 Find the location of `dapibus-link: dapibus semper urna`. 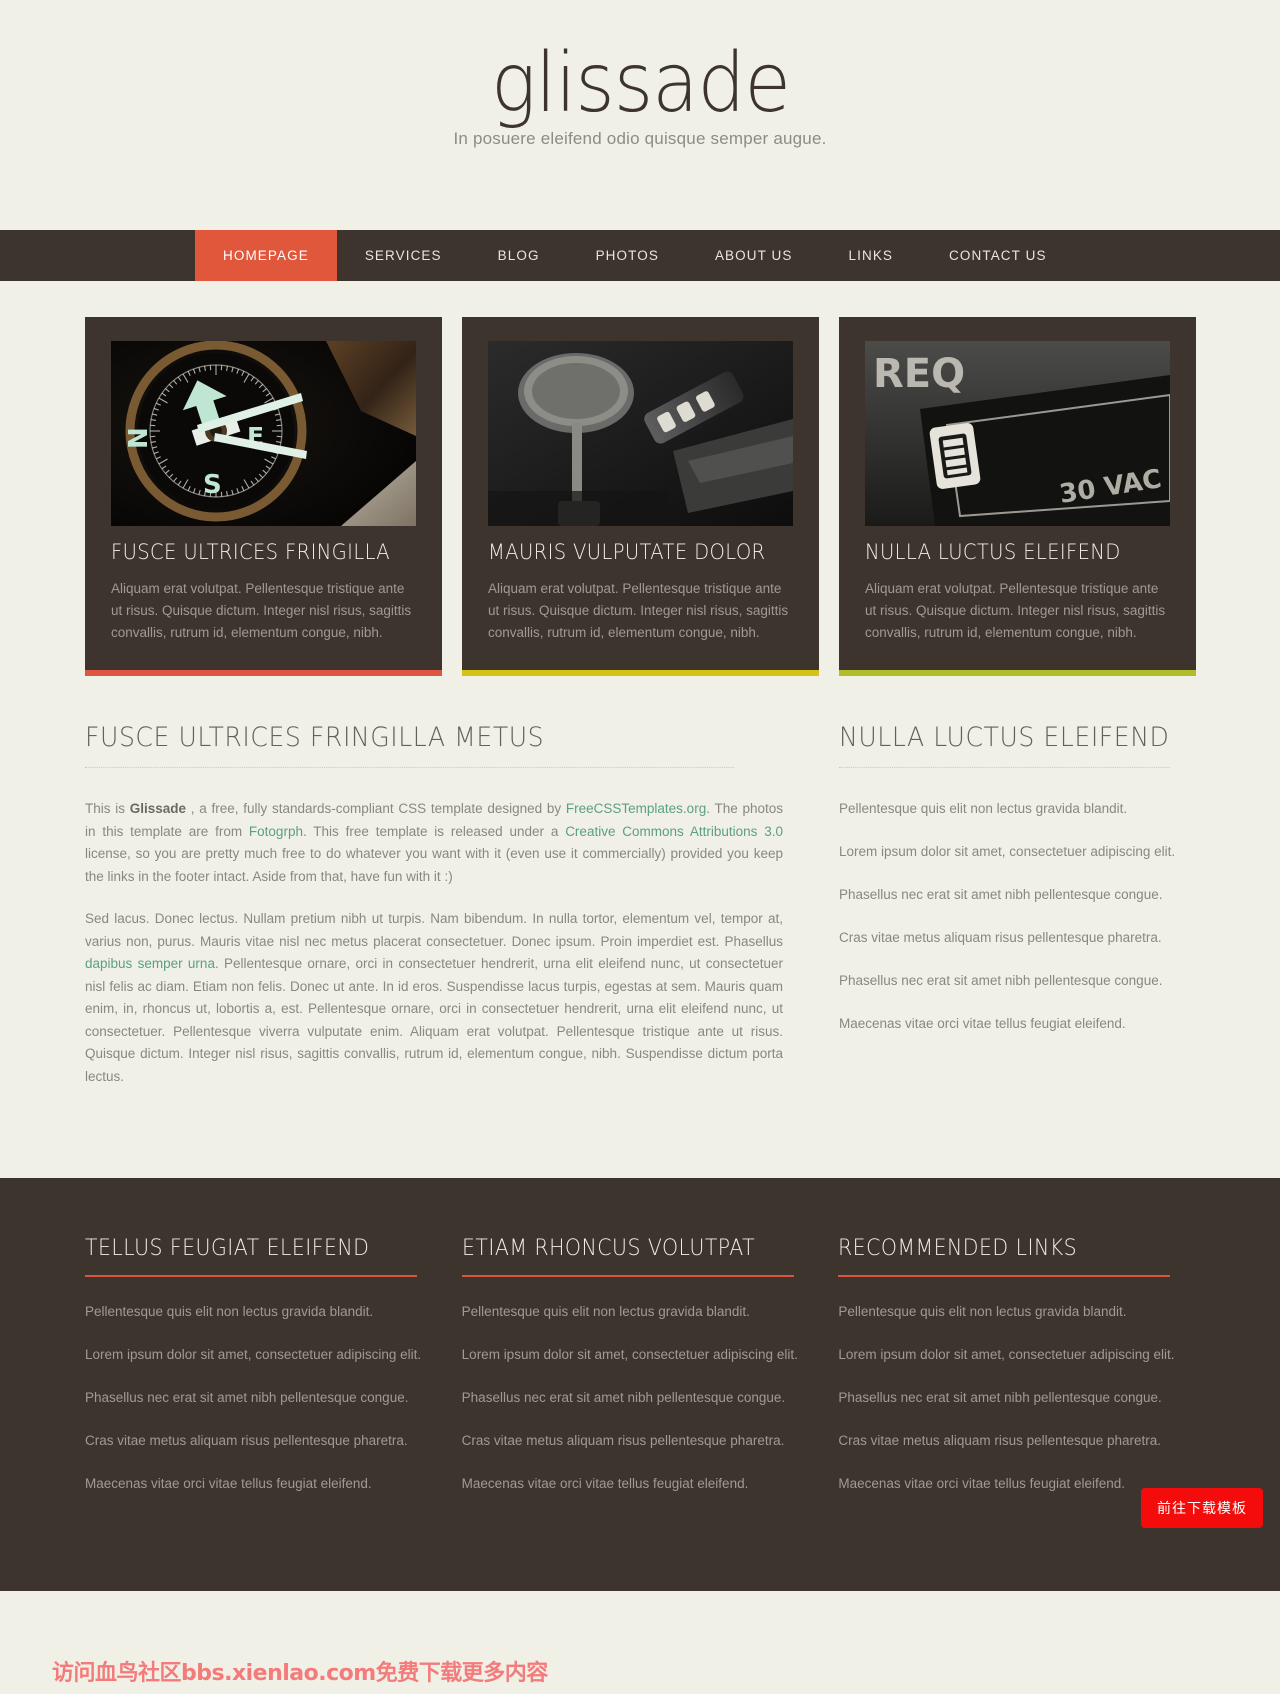

dapibus-link: dapibus semper urna is located at coordinates (150, 963).